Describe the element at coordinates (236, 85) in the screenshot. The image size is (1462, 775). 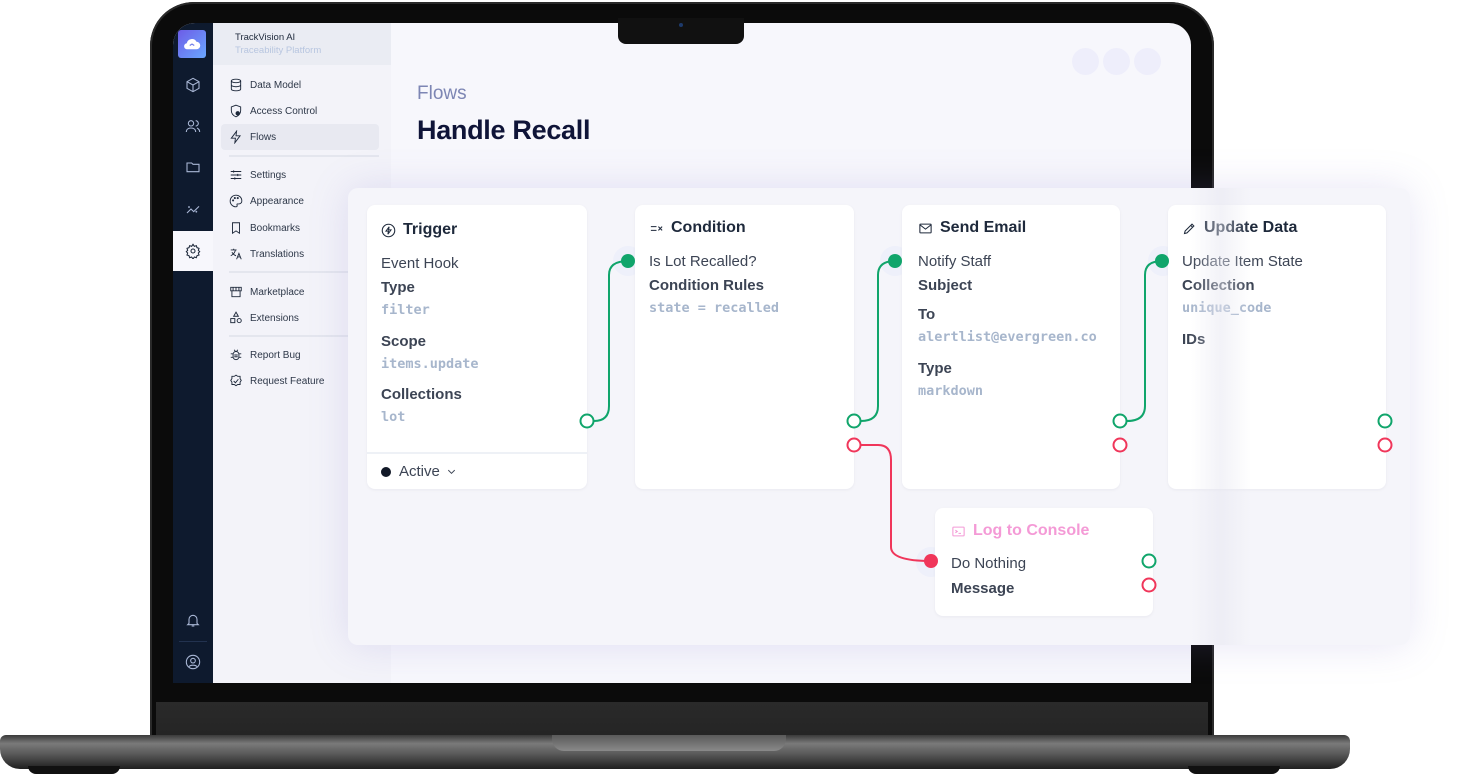
I see `database-icon` at that location.